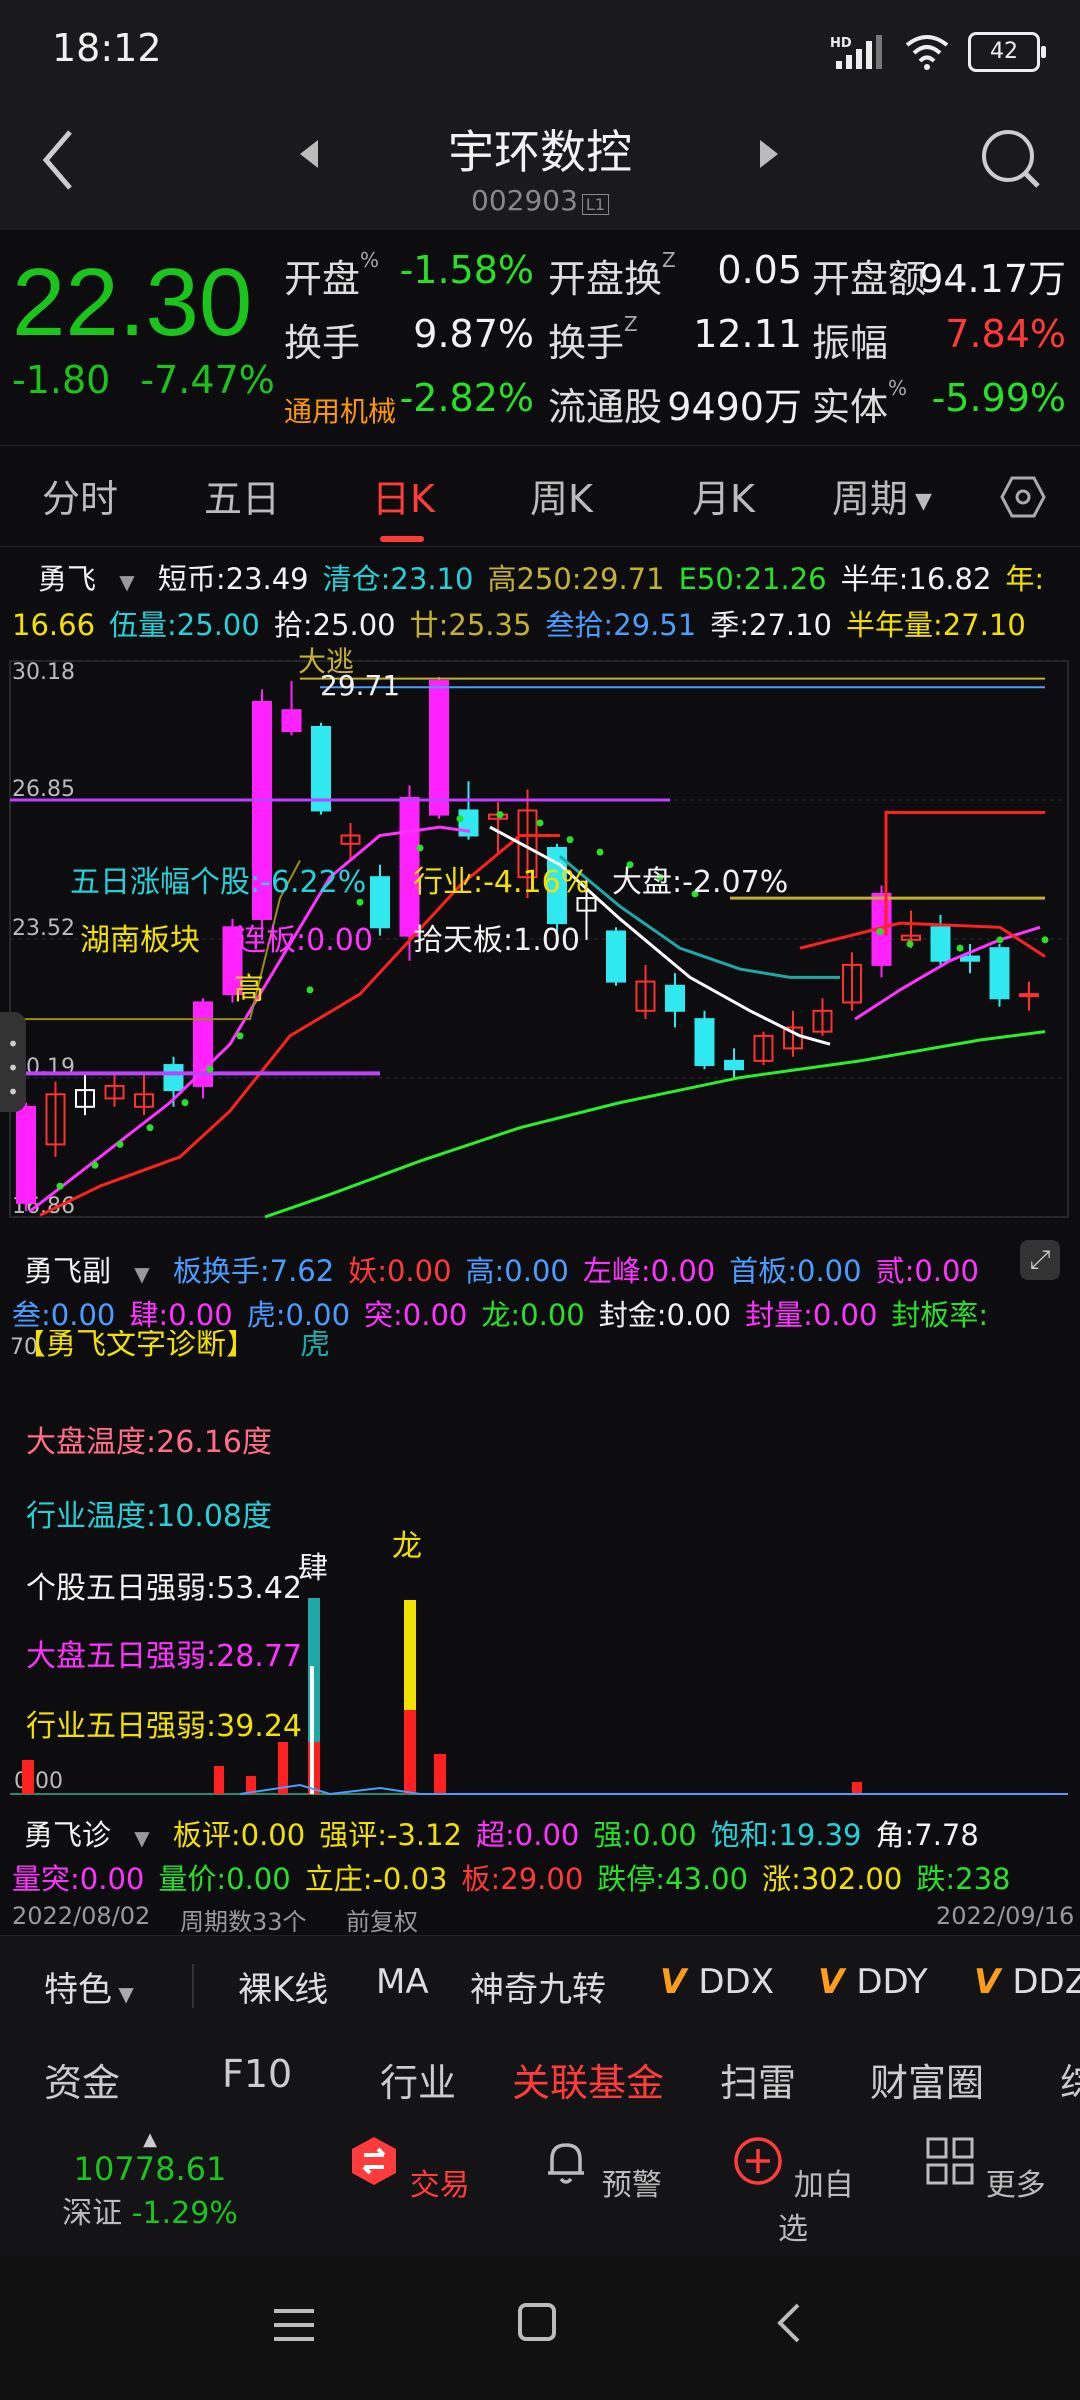  I want to click on tab-yuek: 月K, so click(723, 495).